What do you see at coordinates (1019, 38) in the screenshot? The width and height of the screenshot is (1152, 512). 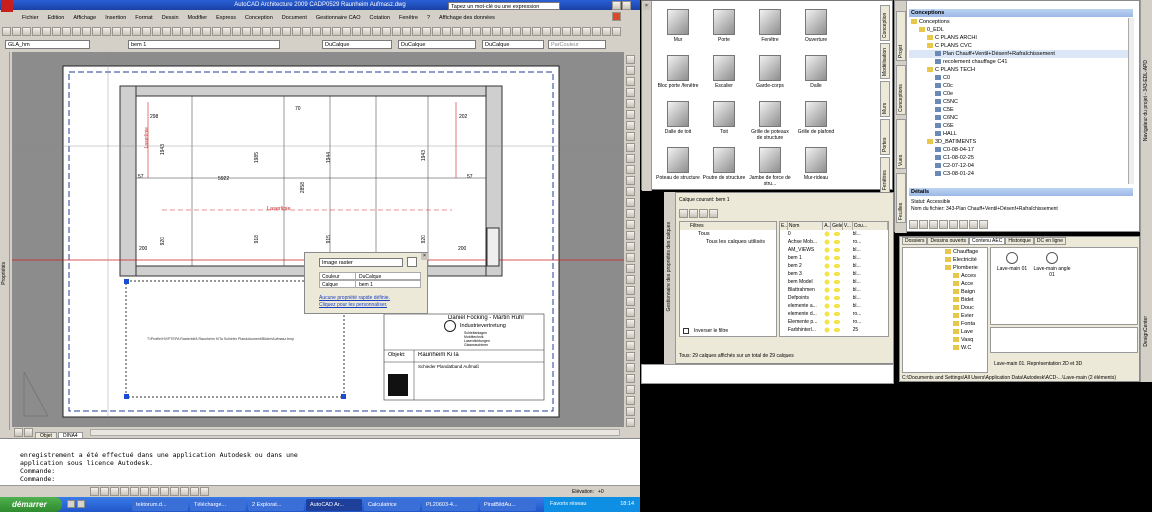 I see `project-tree-item: C PLANS ARCHI` at bounding box center [1019, 38].